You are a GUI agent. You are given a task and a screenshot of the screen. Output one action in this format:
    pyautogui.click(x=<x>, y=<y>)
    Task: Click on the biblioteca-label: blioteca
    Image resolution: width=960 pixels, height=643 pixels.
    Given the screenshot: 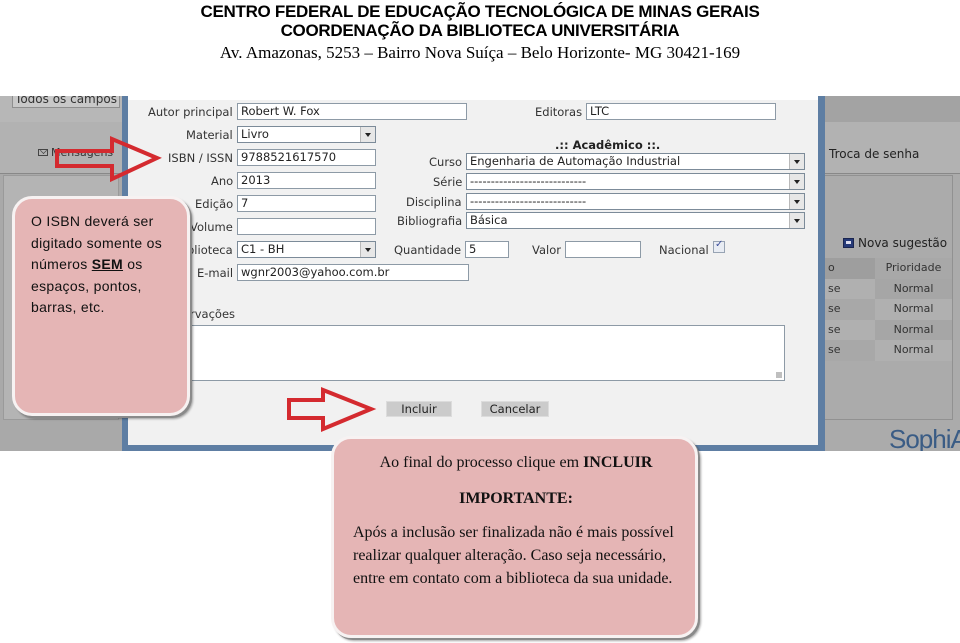 What is the action you would take?
    pyautogui.click(x=210, y=250)
    